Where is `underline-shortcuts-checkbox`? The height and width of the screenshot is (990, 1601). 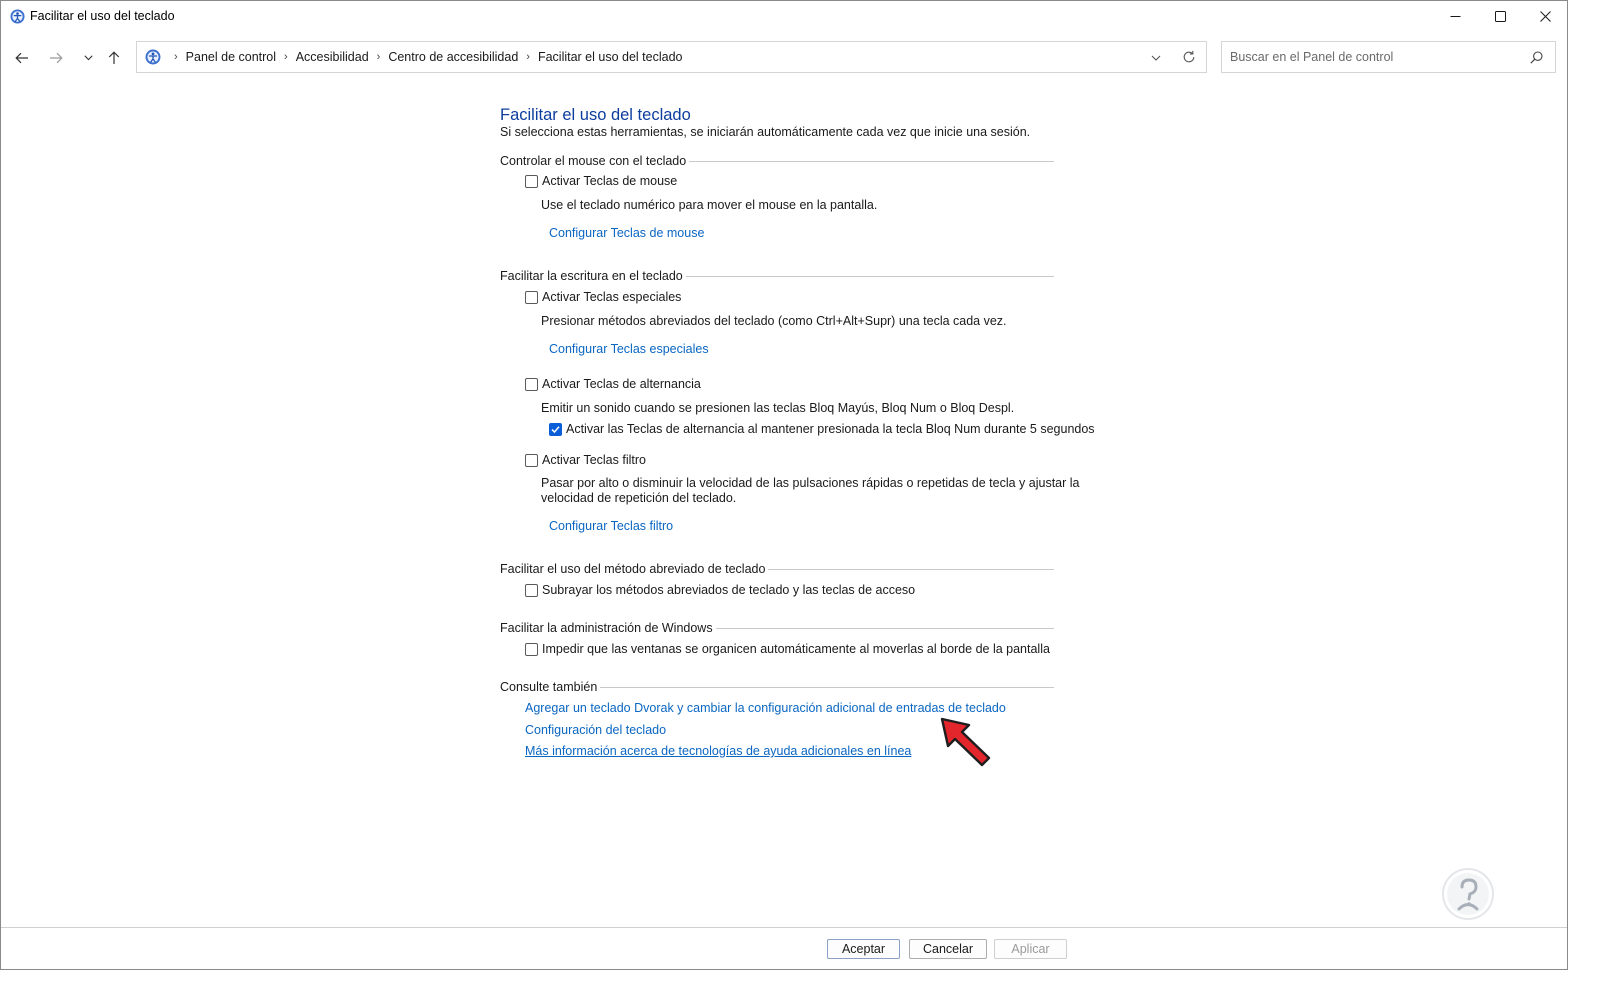
underline-shortcuts-checkbox is located at coordinates (531, 590).